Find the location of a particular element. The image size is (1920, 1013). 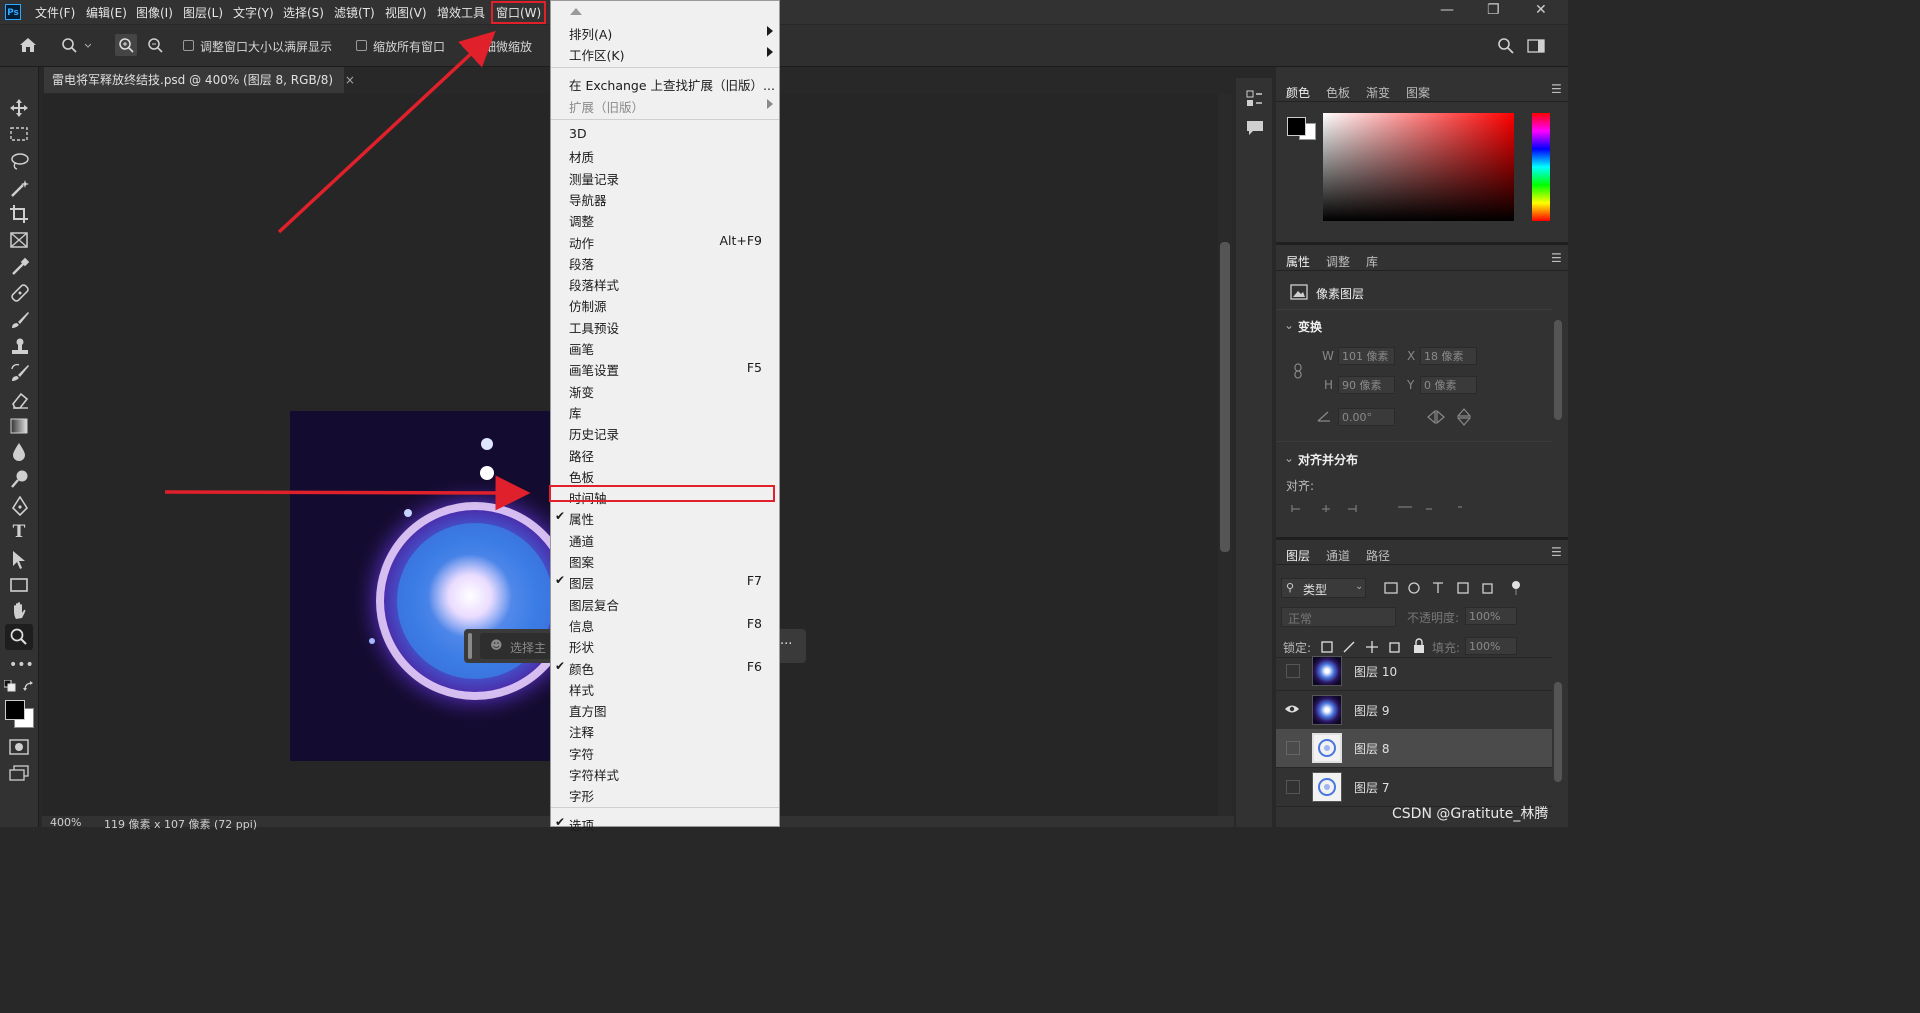

menu-item-27: 样式 is located at coordinates (581, 689).